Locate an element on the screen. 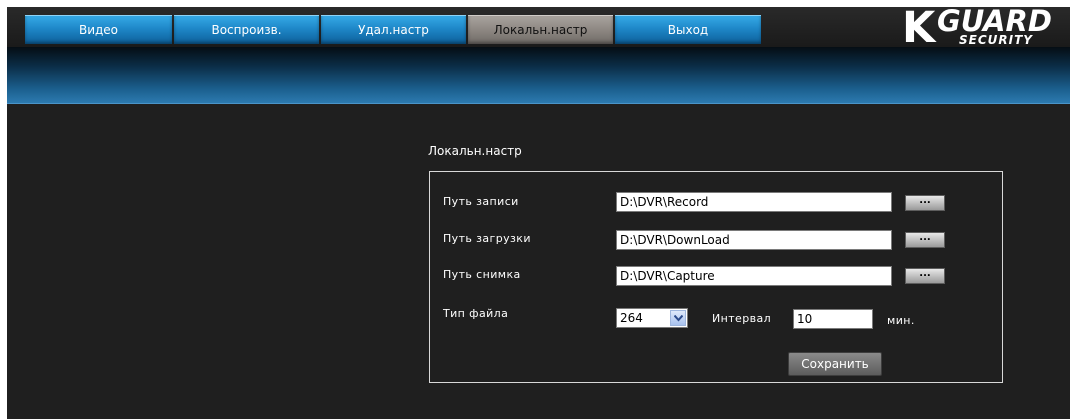 The image size is (1084, 419). page-title: Локальн.настр is located at coordinates (475, 151).